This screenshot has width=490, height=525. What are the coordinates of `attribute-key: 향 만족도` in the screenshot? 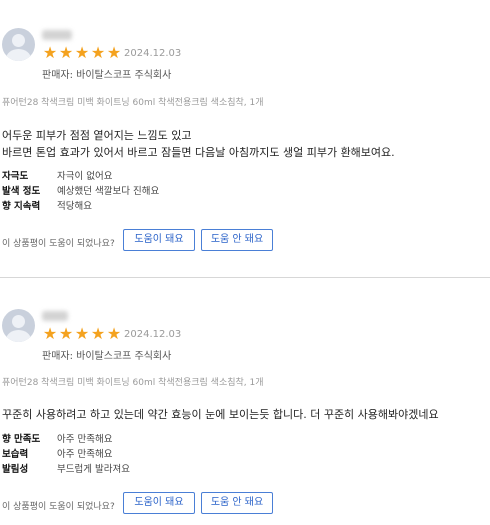 It's located at (21, 439).